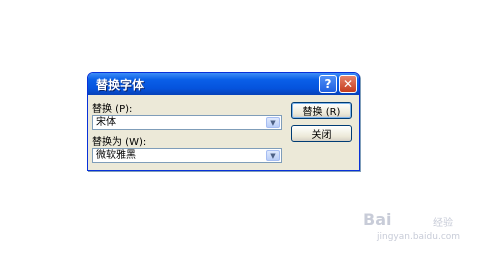 The image size is (500, 256). What do you see at coordinates (223, 84) in the screenshot?
I see `title-bar: 替换字体 ? ✕` at bounding box center [223, 84].